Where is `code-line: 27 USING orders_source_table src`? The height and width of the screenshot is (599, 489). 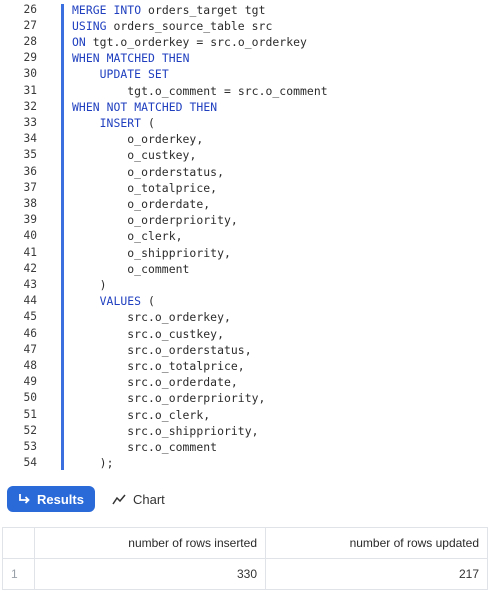
code-line: 27 USING orders_source_table src is located at coordinates (244, 26).